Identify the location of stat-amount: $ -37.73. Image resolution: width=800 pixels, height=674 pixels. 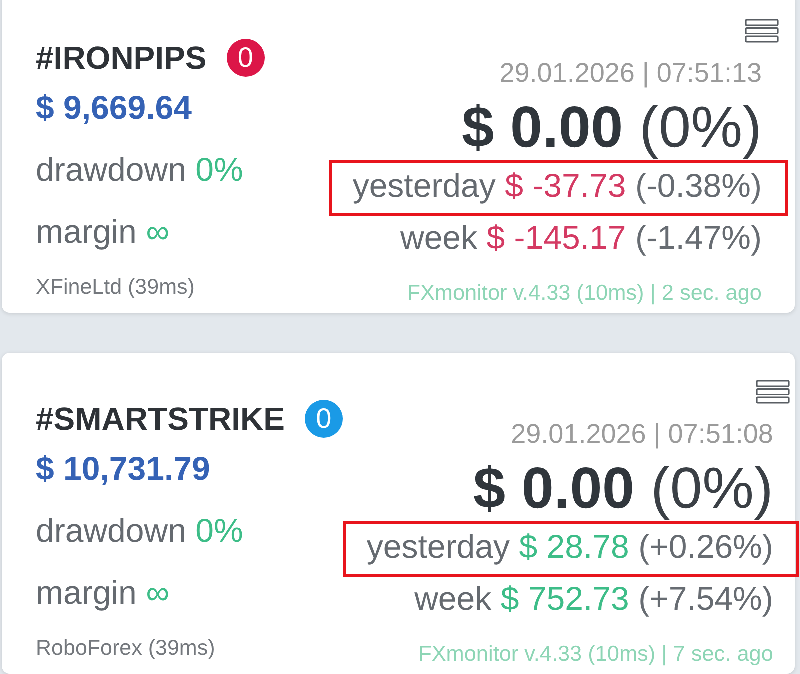
(565, 186).